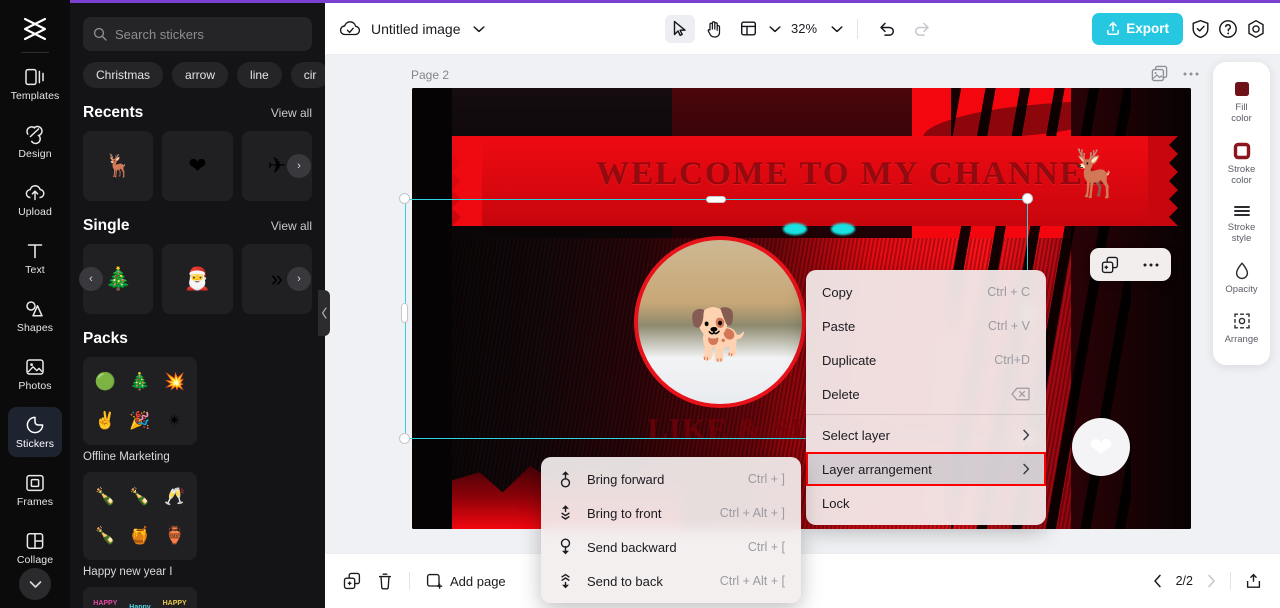 This screenshot has height=608, width=1280. I want to click on tag-chip: cir, so click(307, 75).